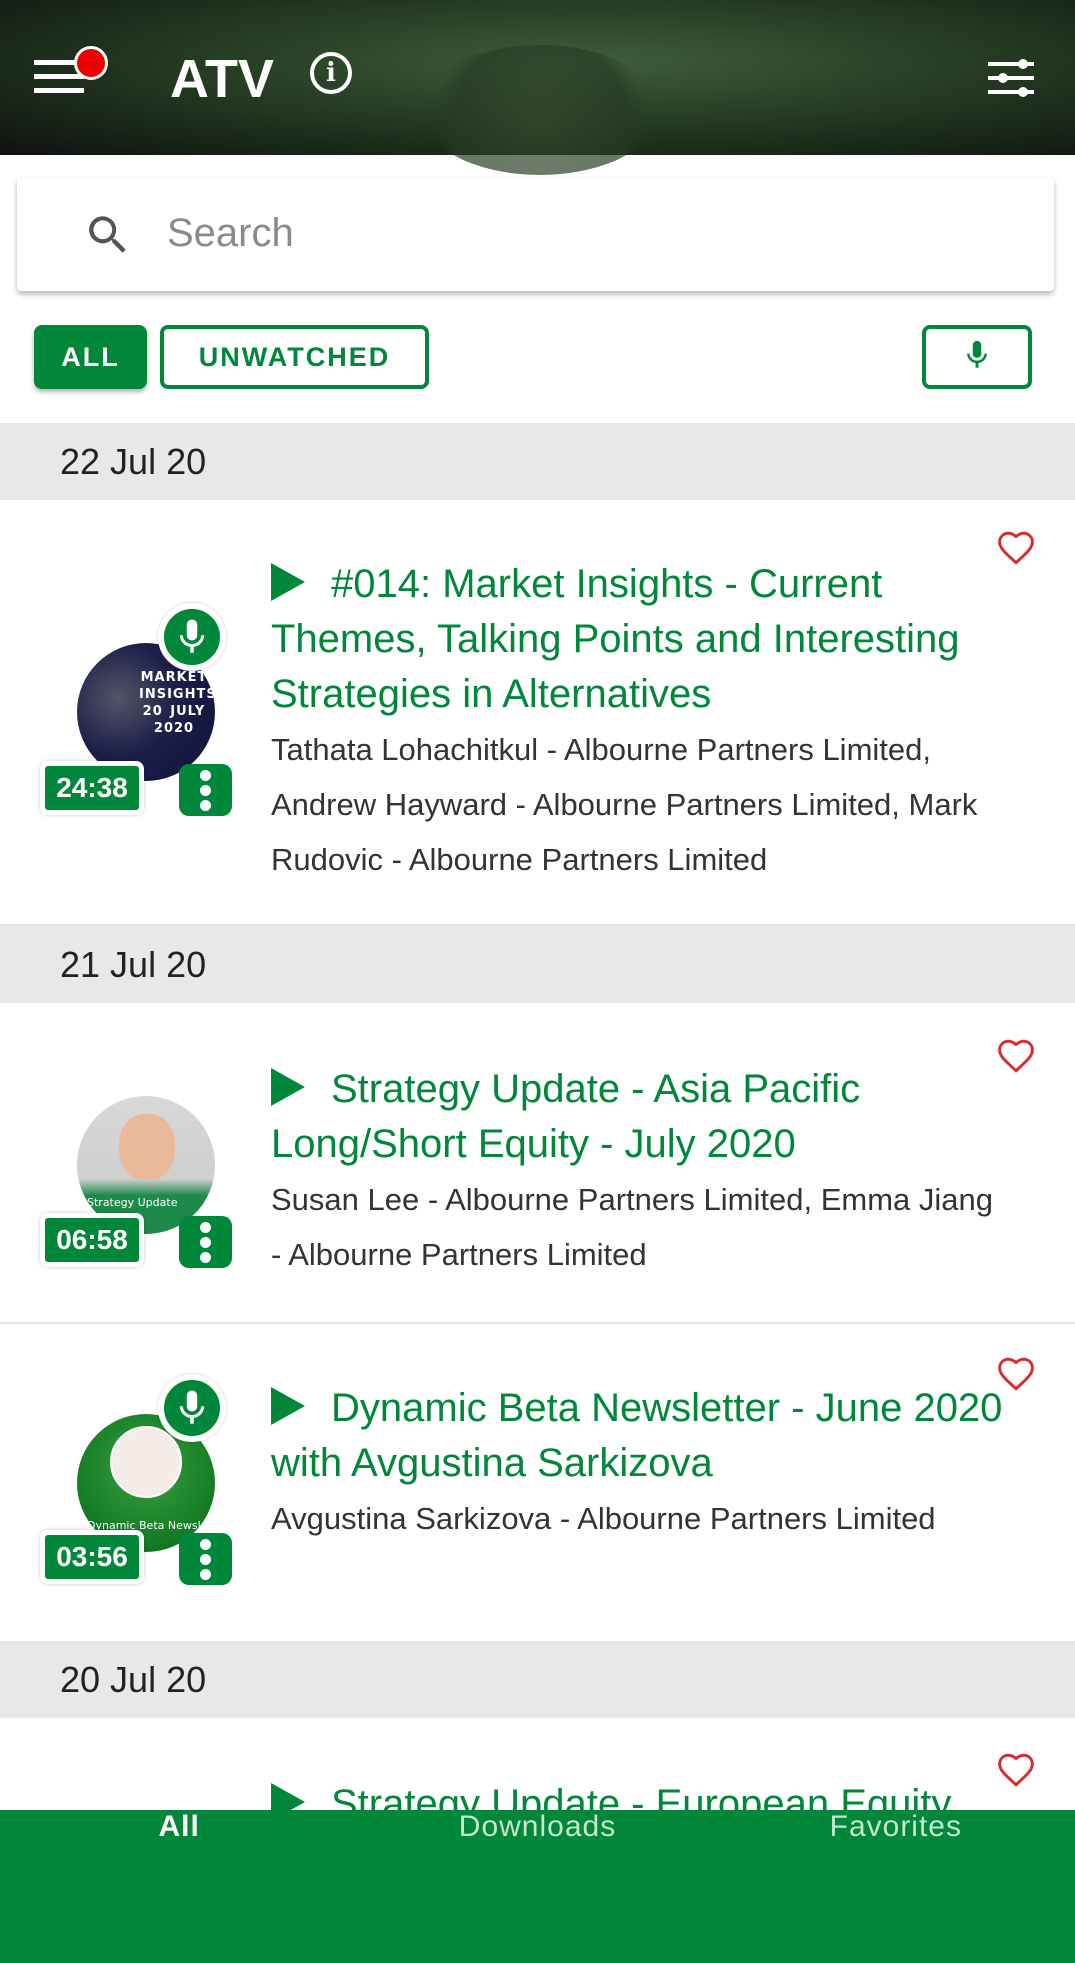 This screenshot has height=1963, width=1075. I want to click on list-item: Strategy Update - European Equity, so click(537, 1770).